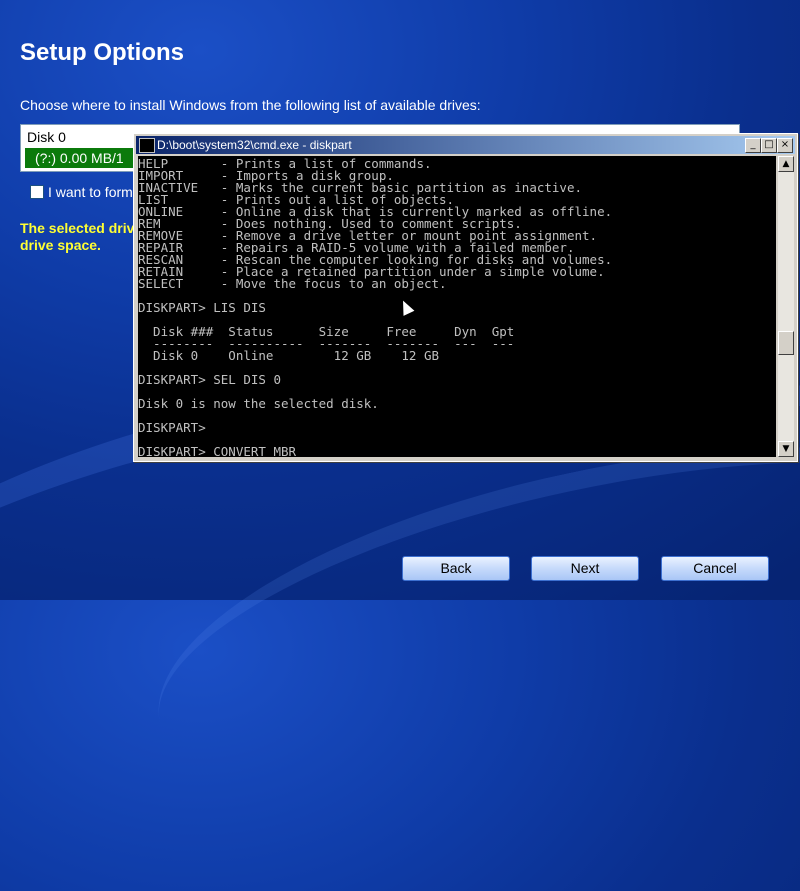  Describe the element at coordinates (769, 145) in the screenshot. I see `maximize-icon: □` at that location.